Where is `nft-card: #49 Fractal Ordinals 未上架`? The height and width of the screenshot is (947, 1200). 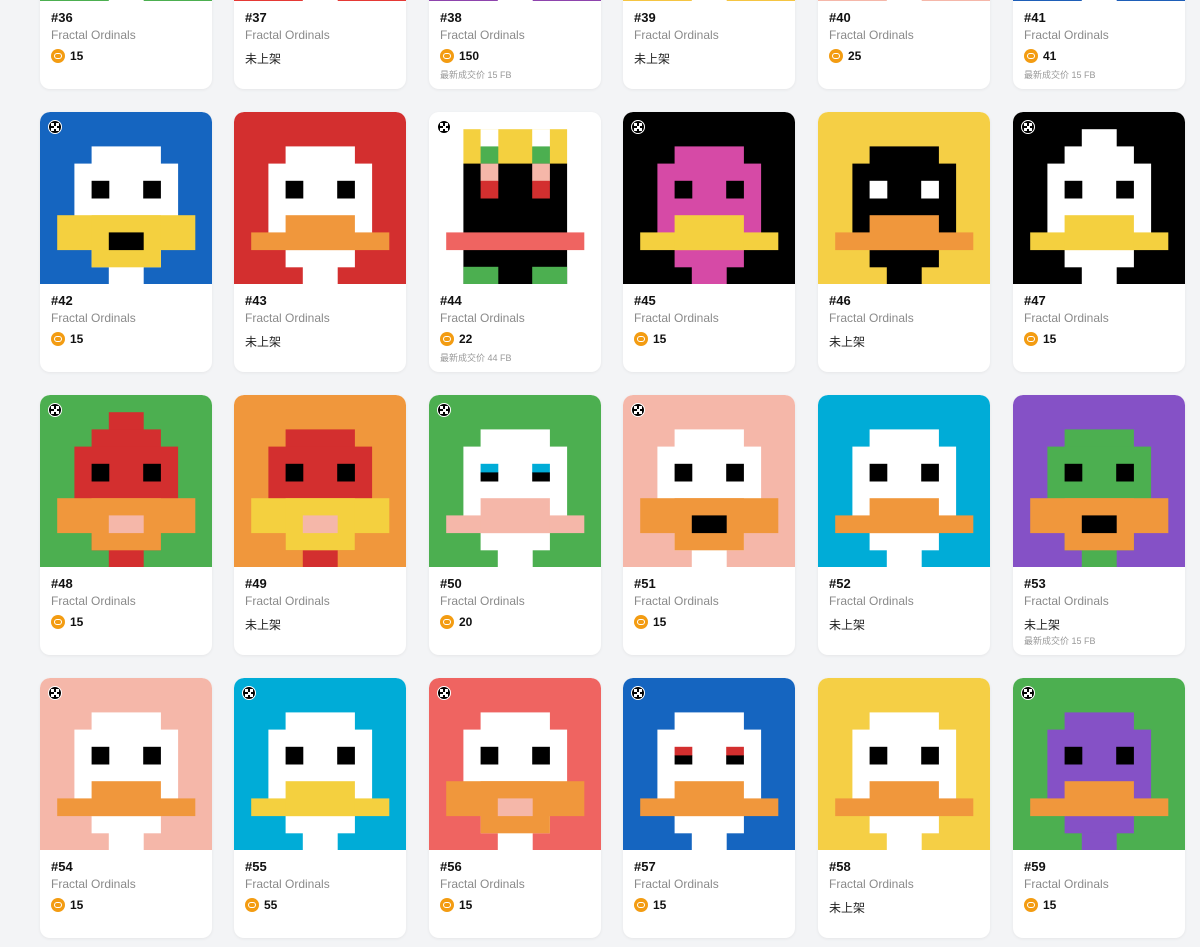
nft-card: #49 Fractal Ordinals 未上架 is located at coordinates (320, 525).